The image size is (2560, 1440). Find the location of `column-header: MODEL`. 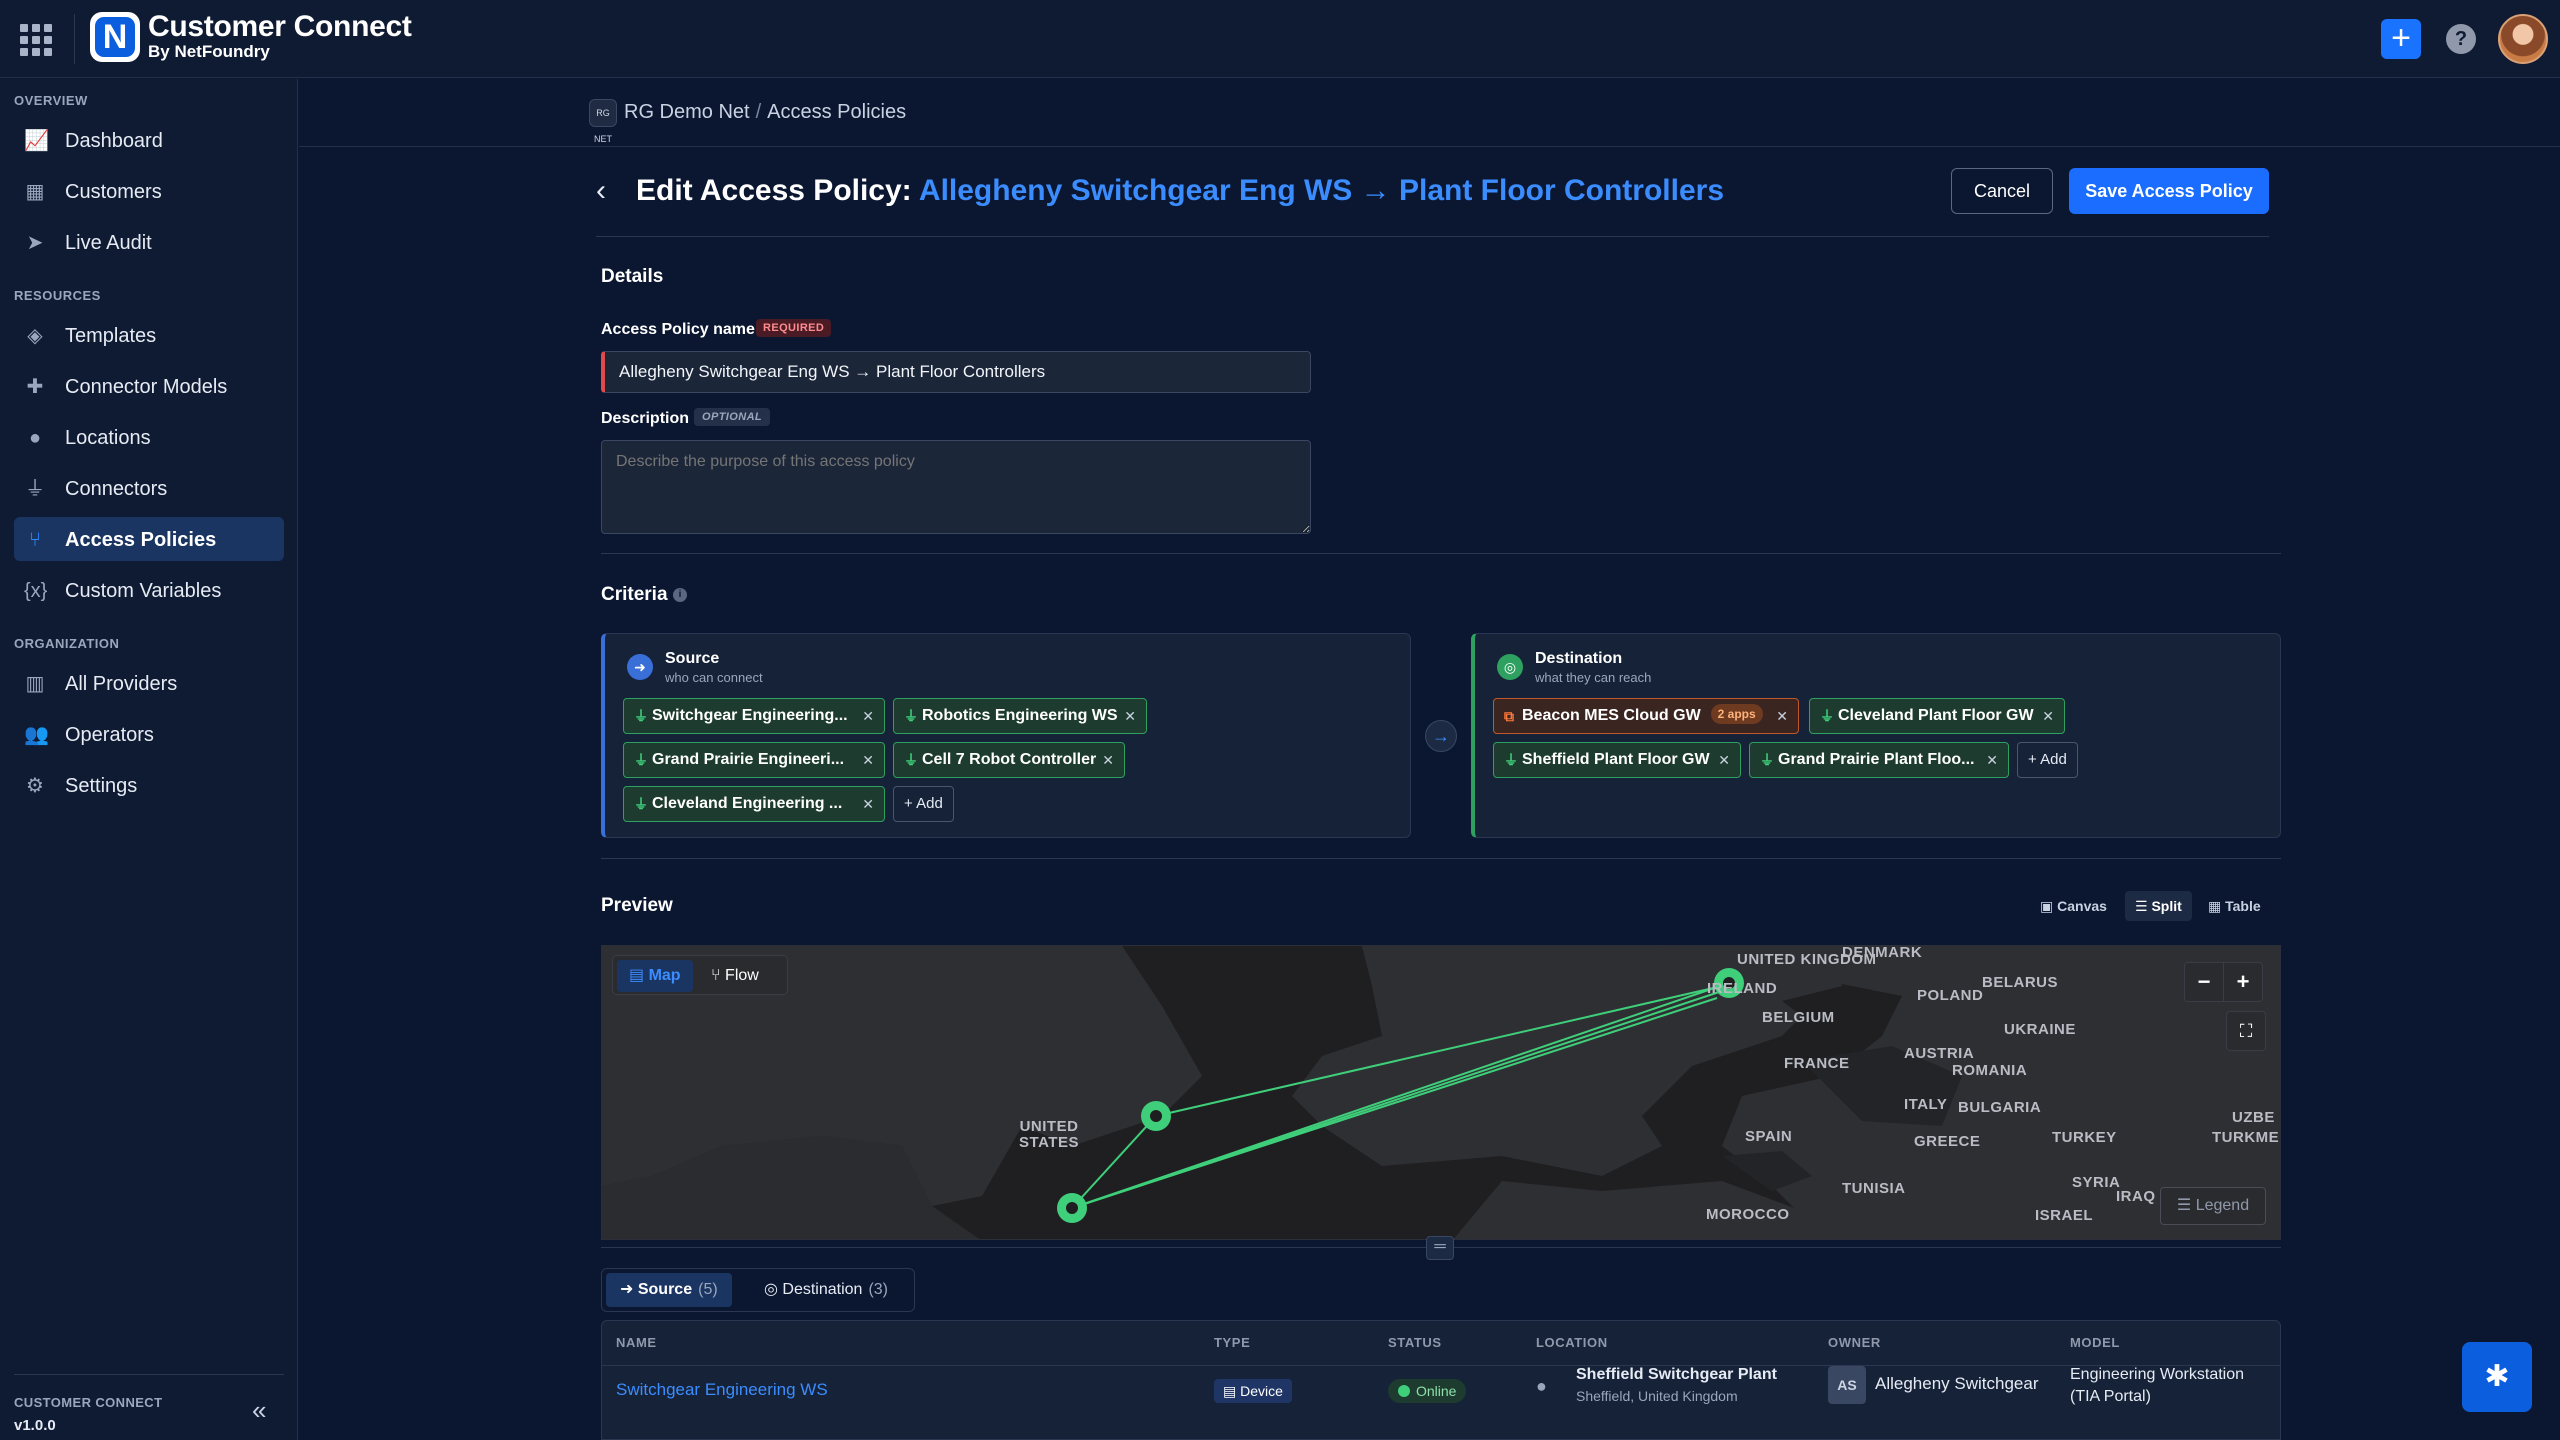

column-header: MODEL is located at coordinates (2095, 1342).